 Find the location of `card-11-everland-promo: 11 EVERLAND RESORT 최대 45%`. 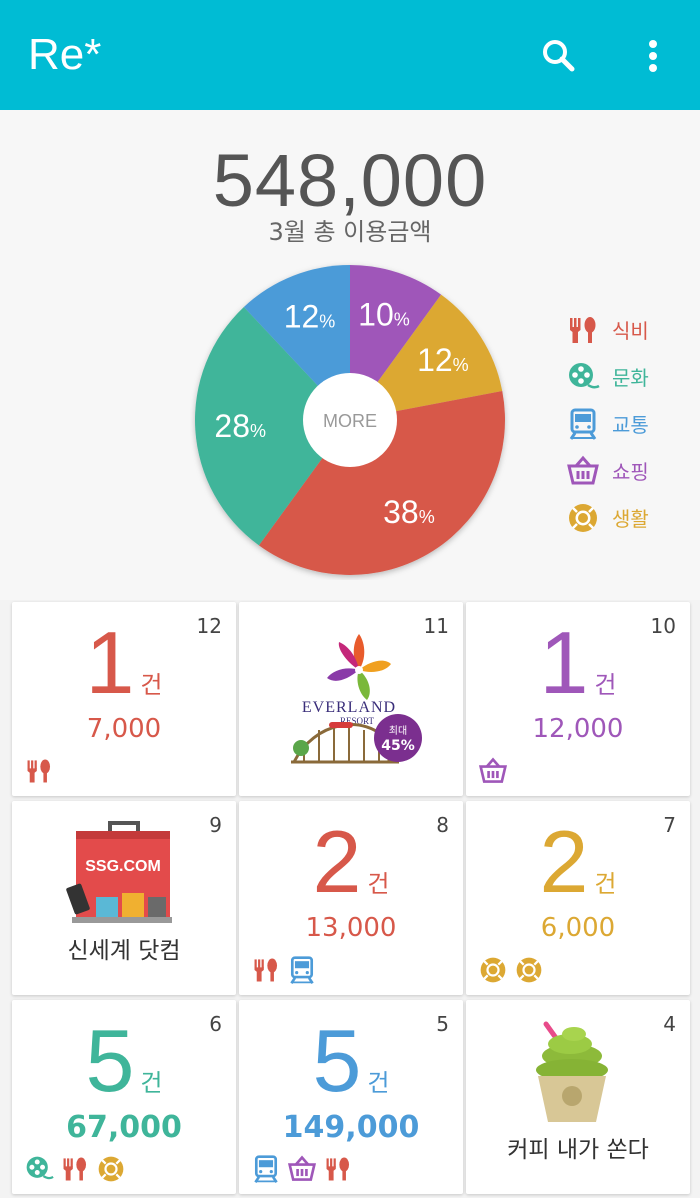

card-11-everland-promo: 11 EVERLAND RESORT 최대 45% is located at coordinates (351, 699).